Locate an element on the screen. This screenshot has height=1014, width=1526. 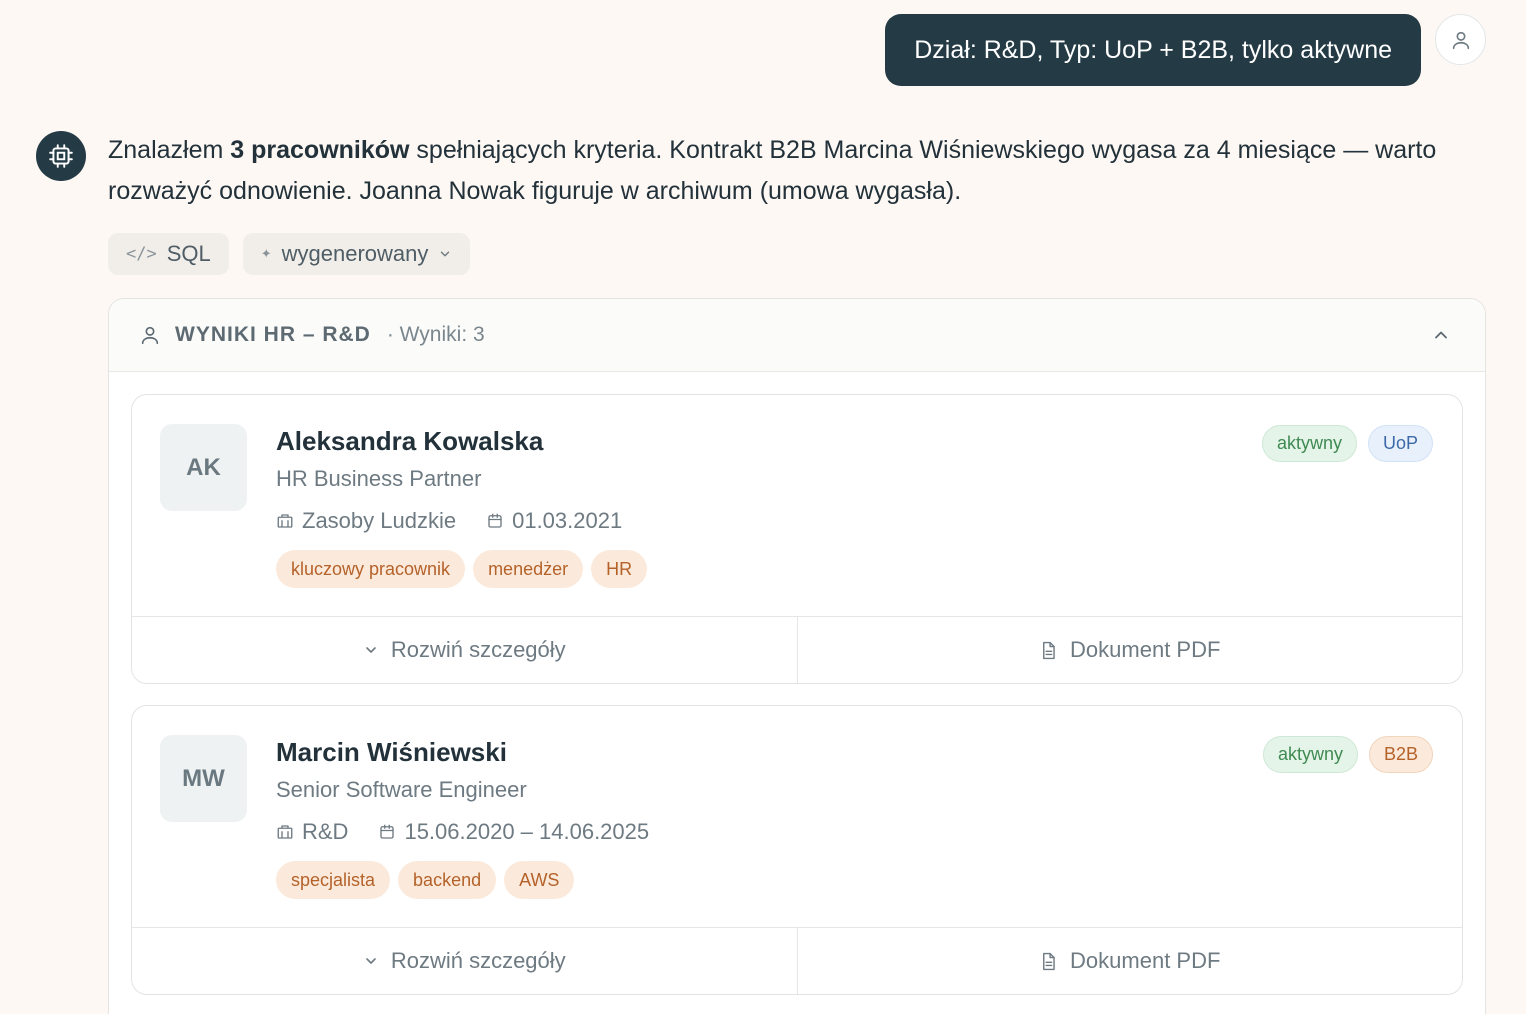
employee-name: Marcin Wiśniewski is located at coordinates (391, 752).